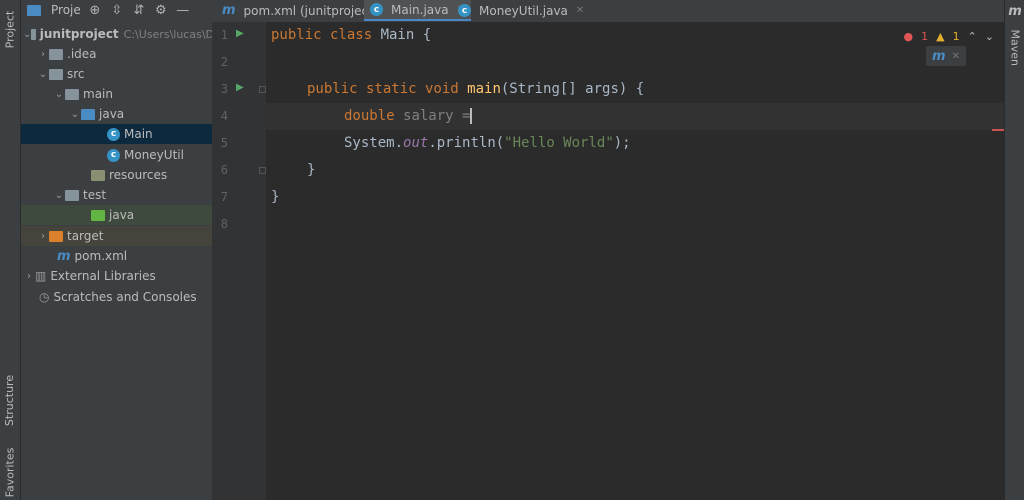  What do you see at coordinates (948, 36) in the screenshot?
I see `inspection-widget: ● 1 ▲ 1 ⌃ ⌄` at bounding box center [948, 36].